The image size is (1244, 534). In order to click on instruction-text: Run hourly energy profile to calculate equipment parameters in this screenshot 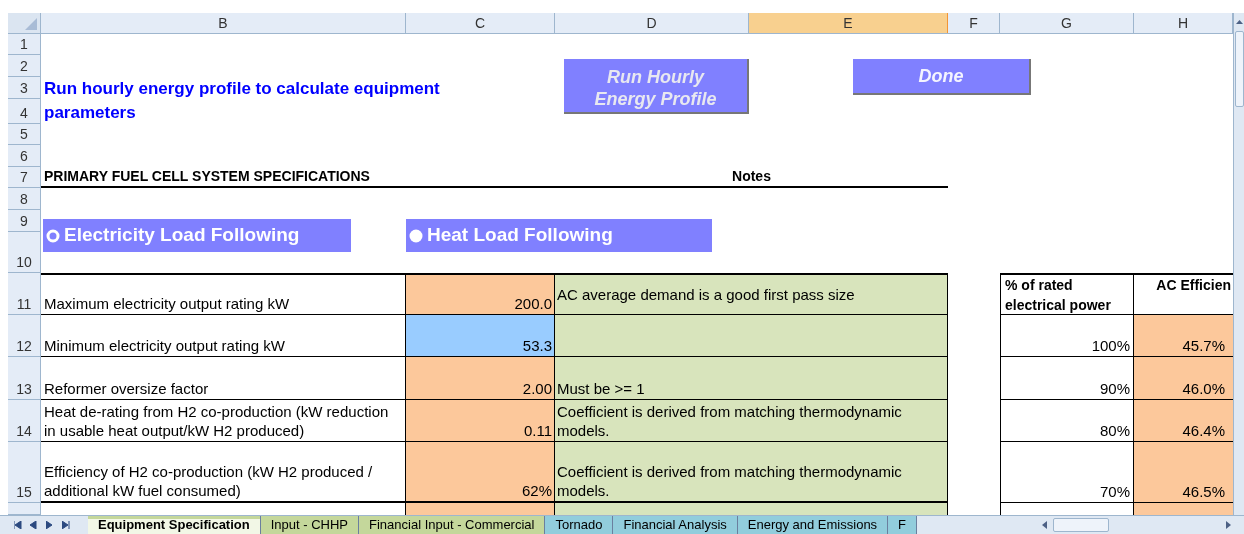, I will do `click(242, 100)`.